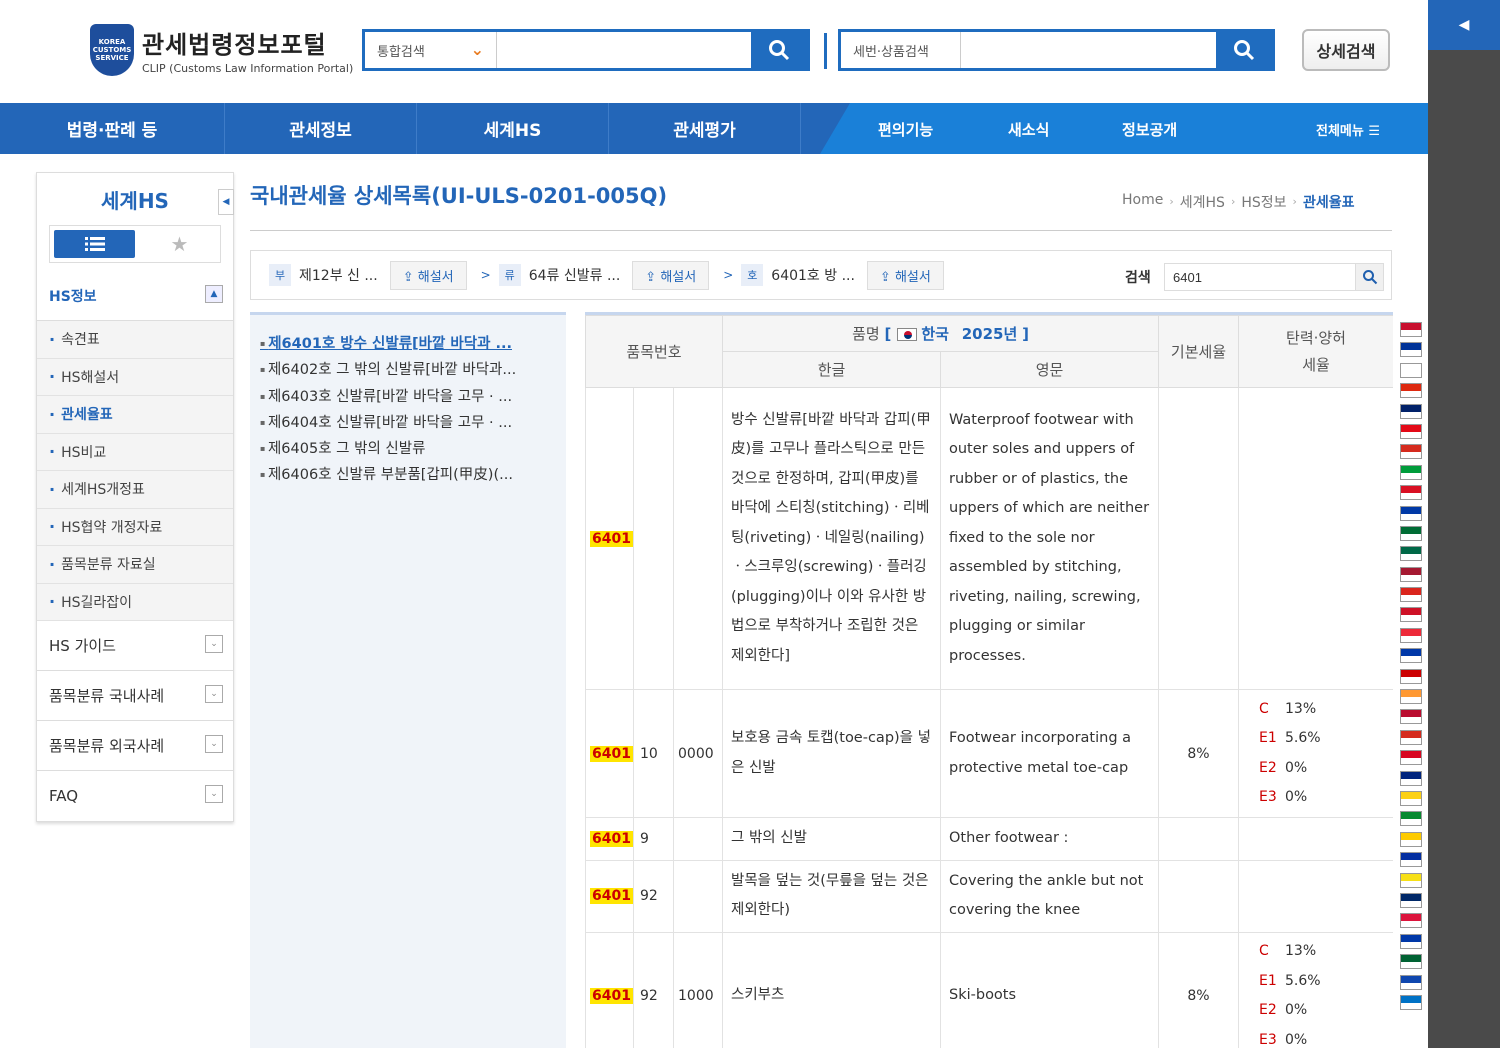 This screenshot has height=1048, width=1500. Describe the element at coordinates (135, 696) in the screenshot. I see `sidebar-group-domestic-cases: 품목분류 국내사례 ⌄` at that location.